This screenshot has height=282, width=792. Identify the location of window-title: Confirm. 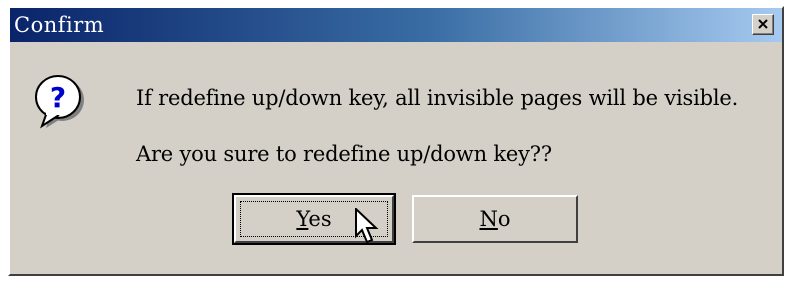
(59, 25).